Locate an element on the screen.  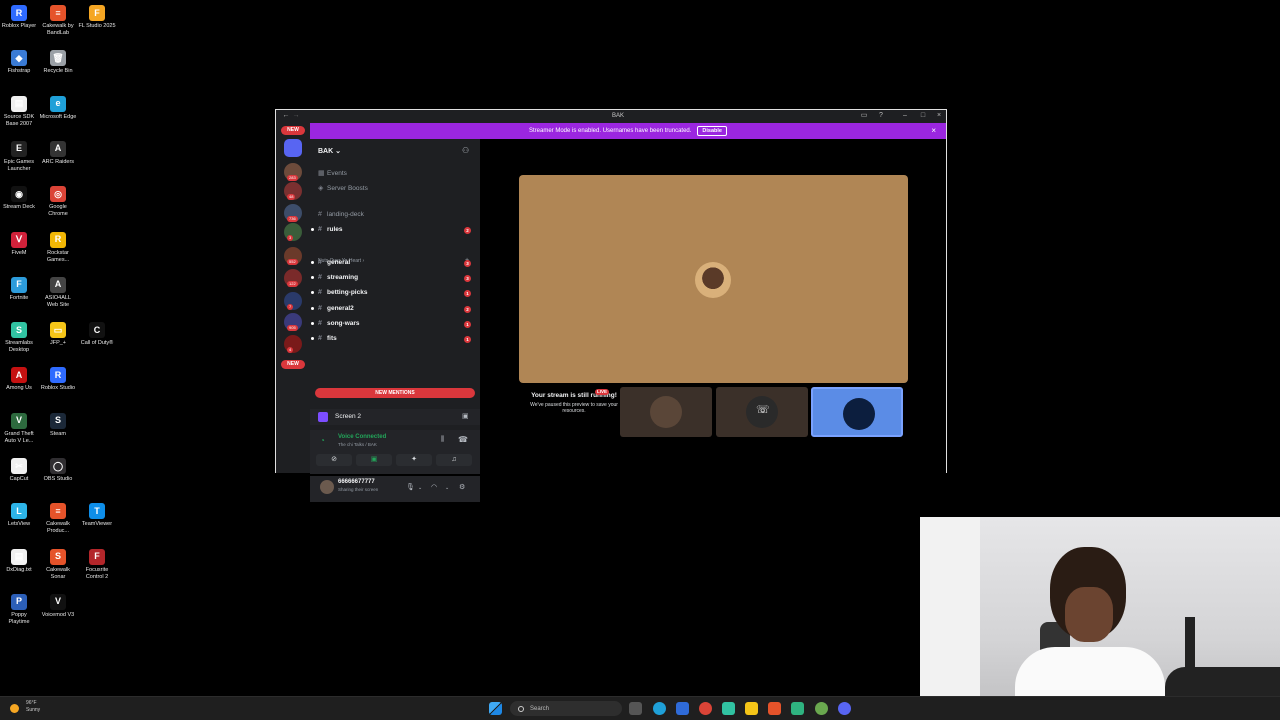
channel-item: # general2 is located at coordinates (332, 308).